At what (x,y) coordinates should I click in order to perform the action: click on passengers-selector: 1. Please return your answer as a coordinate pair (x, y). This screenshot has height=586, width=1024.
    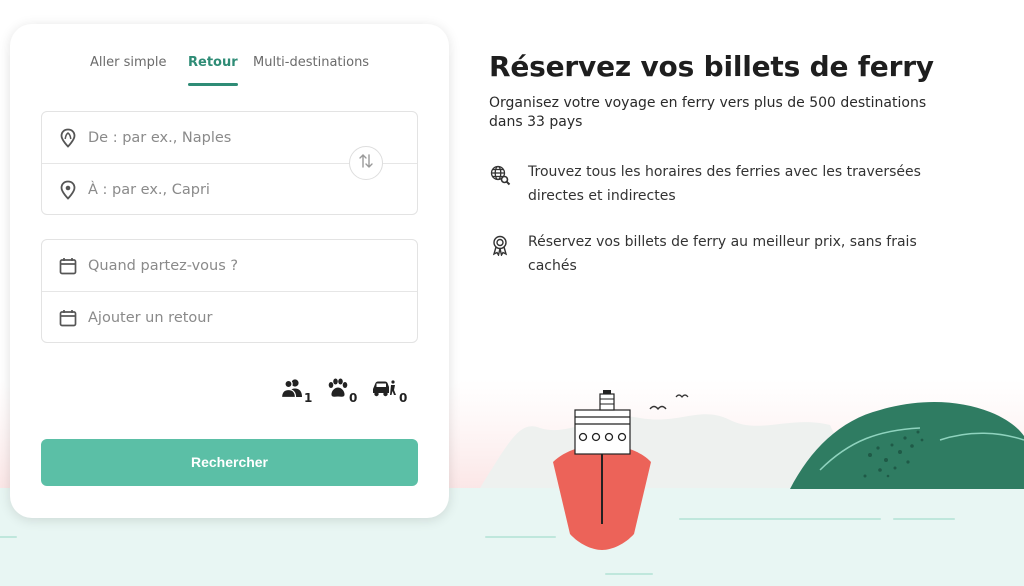
    Looking at the image, I should click on (296, 389).